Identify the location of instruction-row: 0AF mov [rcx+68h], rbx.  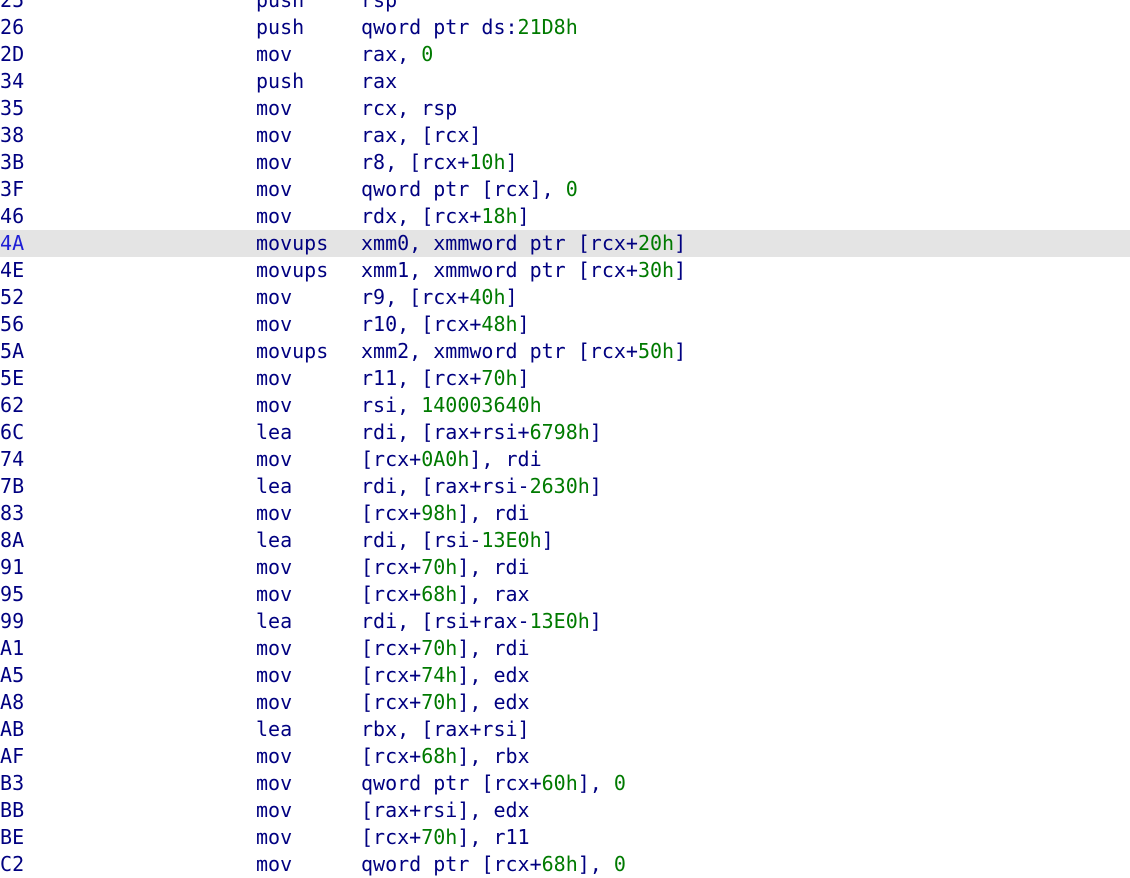
(565, 756).